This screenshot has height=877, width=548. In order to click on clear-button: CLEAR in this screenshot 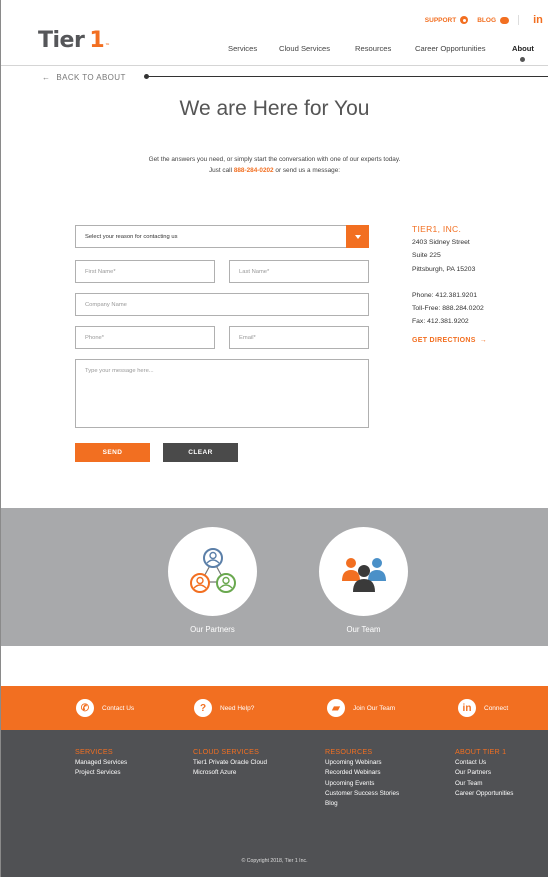, I will do `click(200, 452)`.